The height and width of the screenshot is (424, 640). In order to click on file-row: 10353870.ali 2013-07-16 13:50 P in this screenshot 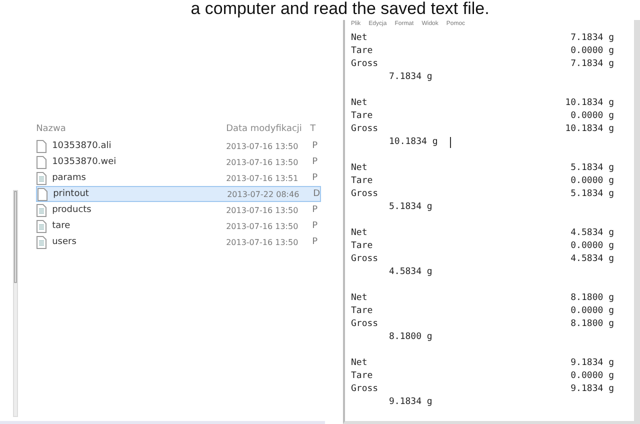, I will do `click(180, 146)`.